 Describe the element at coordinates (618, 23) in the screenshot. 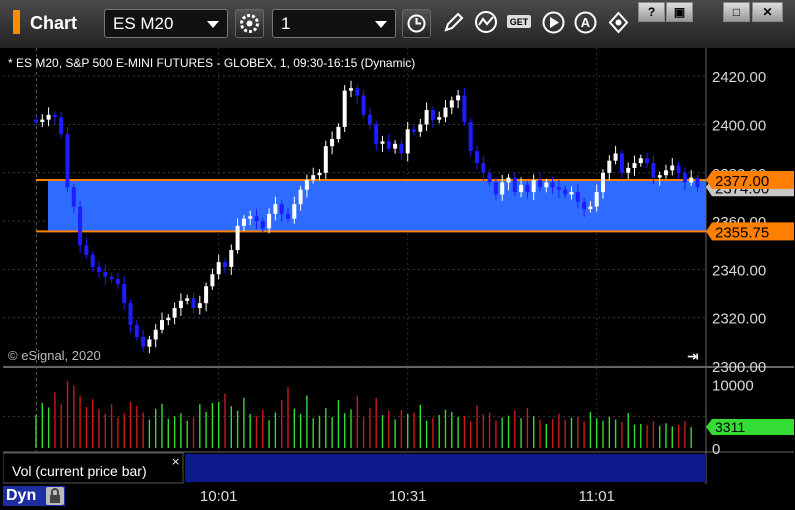

I see `link-icon` at that location.